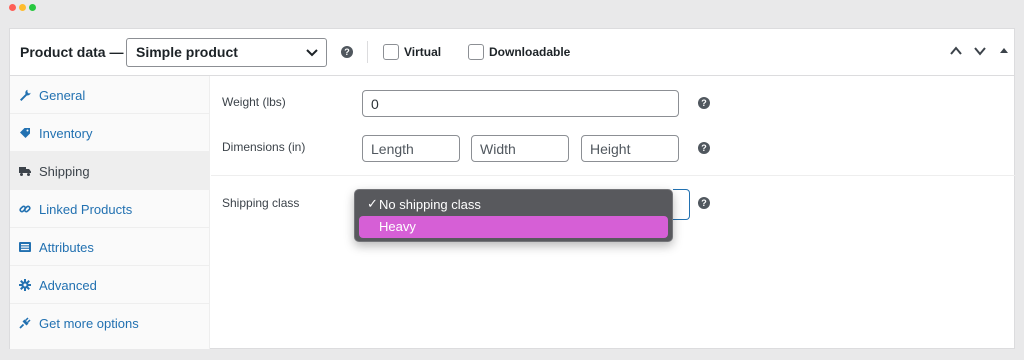 The width and height of the screenshot is (1024, 360). What do you see at coordinates (32, 7) in the screenshot?
I see `window-maximize-button` at bounding box center [32, 7].